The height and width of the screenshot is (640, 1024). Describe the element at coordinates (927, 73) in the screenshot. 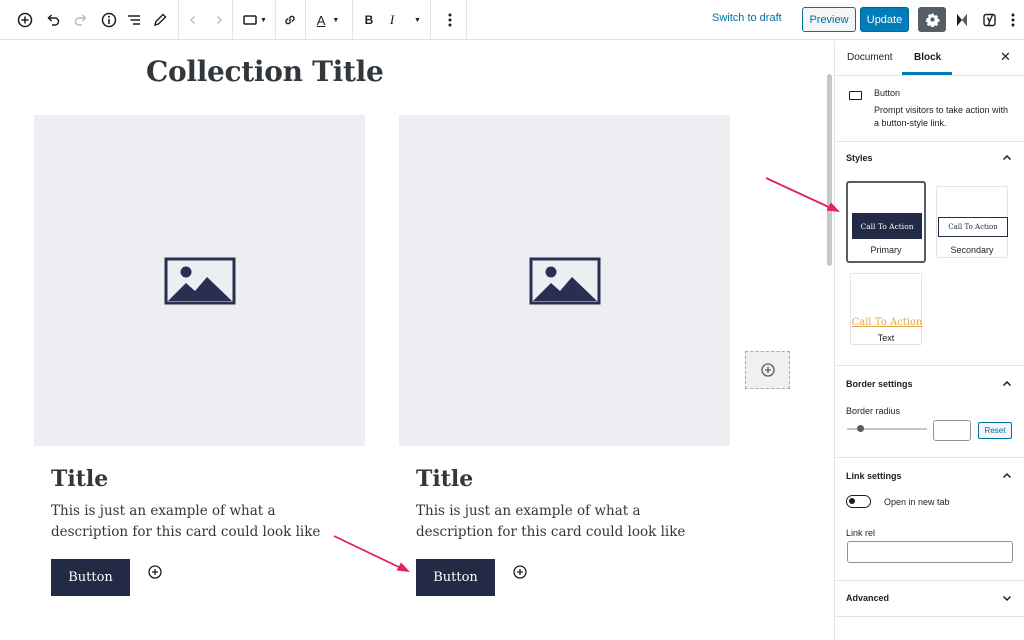

I see `active-tab-indicator` at that location.